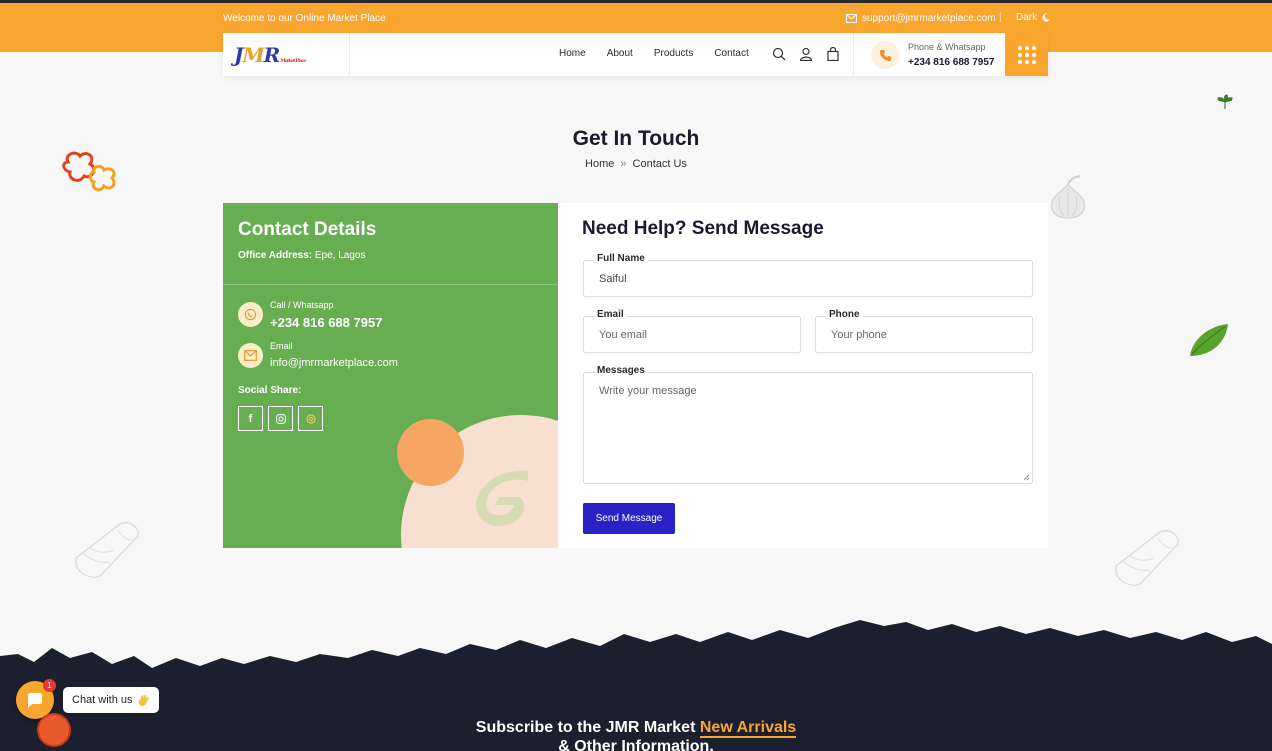 The image size is (1272, 751). I want to click on subscribe-subtext: & Other Information., so click(636, 744).